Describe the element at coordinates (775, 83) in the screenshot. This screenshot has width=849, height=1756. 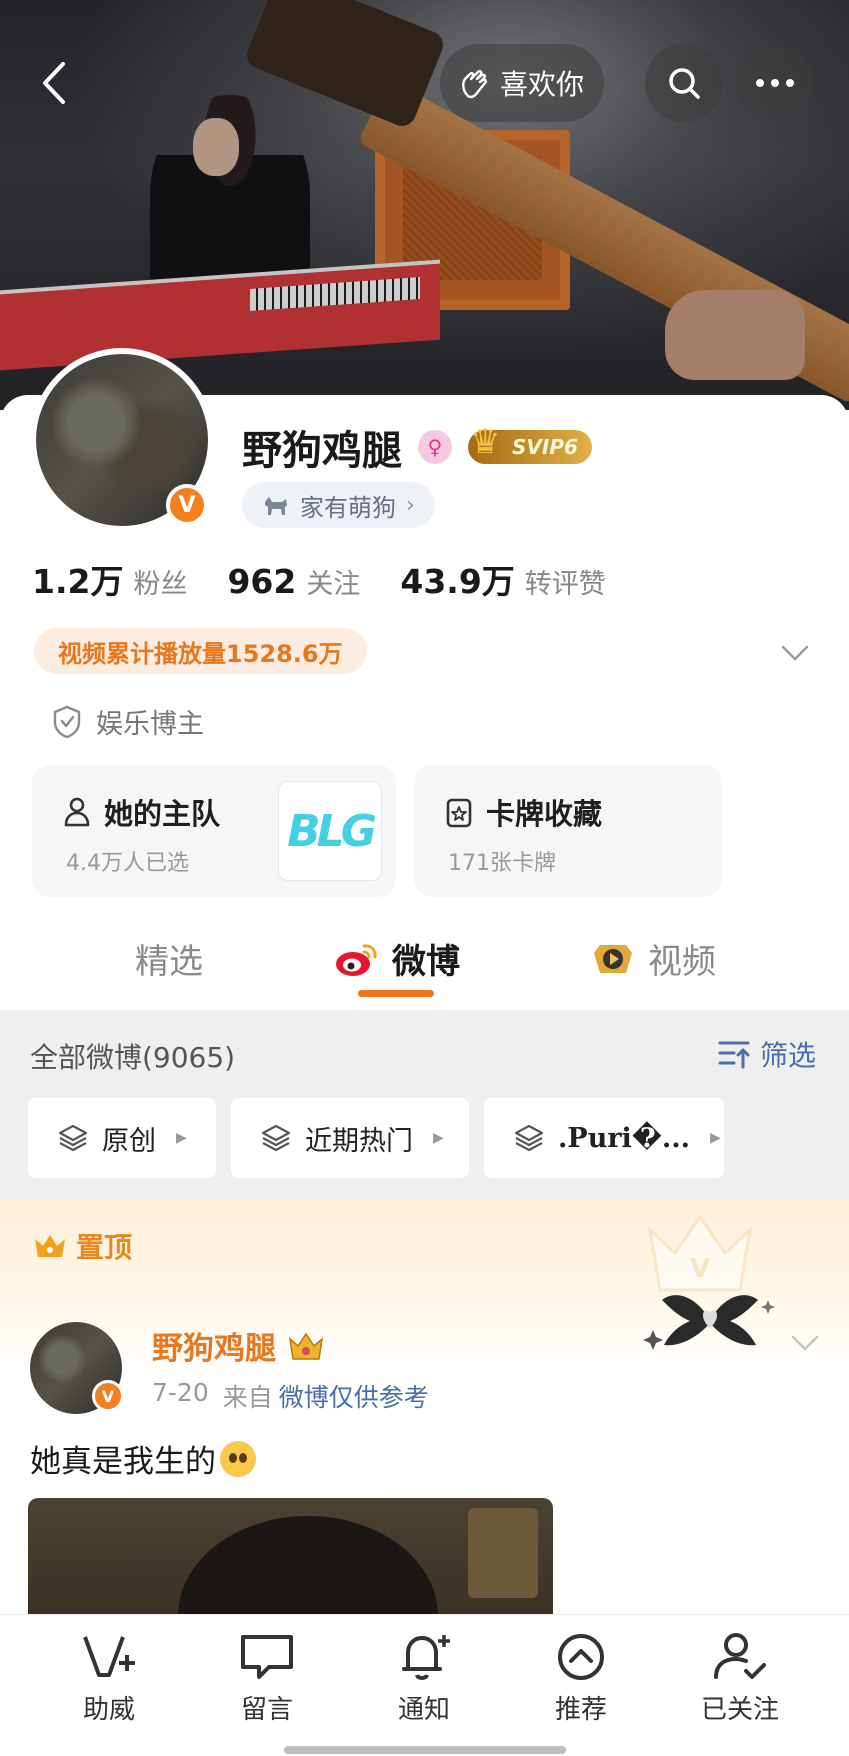
I see `more-button` at that location.